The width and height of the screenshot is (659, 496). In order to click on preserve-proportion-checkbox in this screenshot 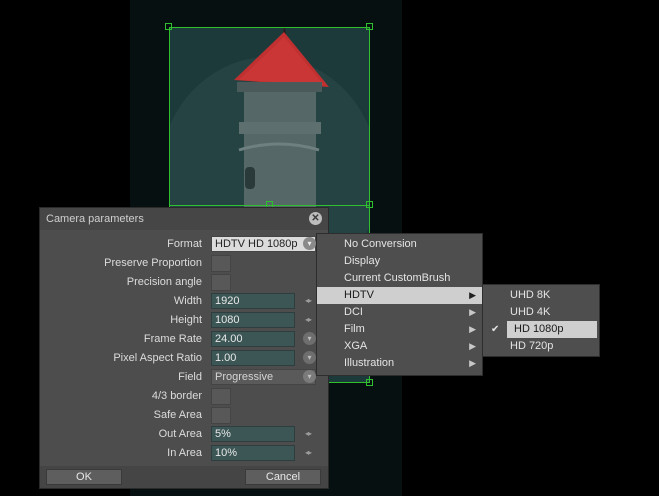, I will do `click(221, 263)`.